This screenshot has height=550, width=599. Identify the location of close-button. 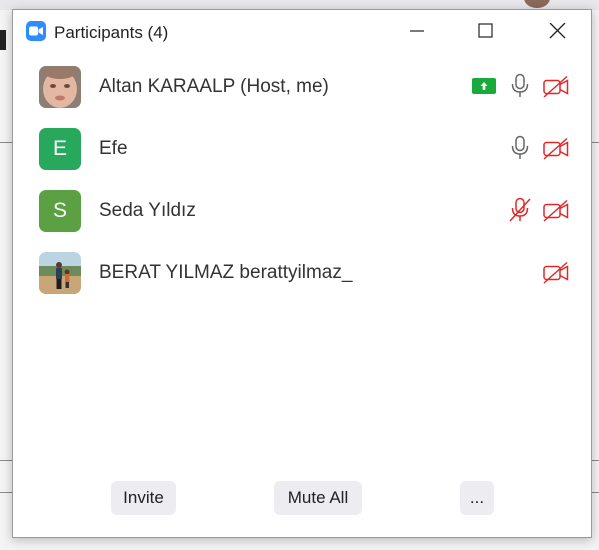
(557, 31).